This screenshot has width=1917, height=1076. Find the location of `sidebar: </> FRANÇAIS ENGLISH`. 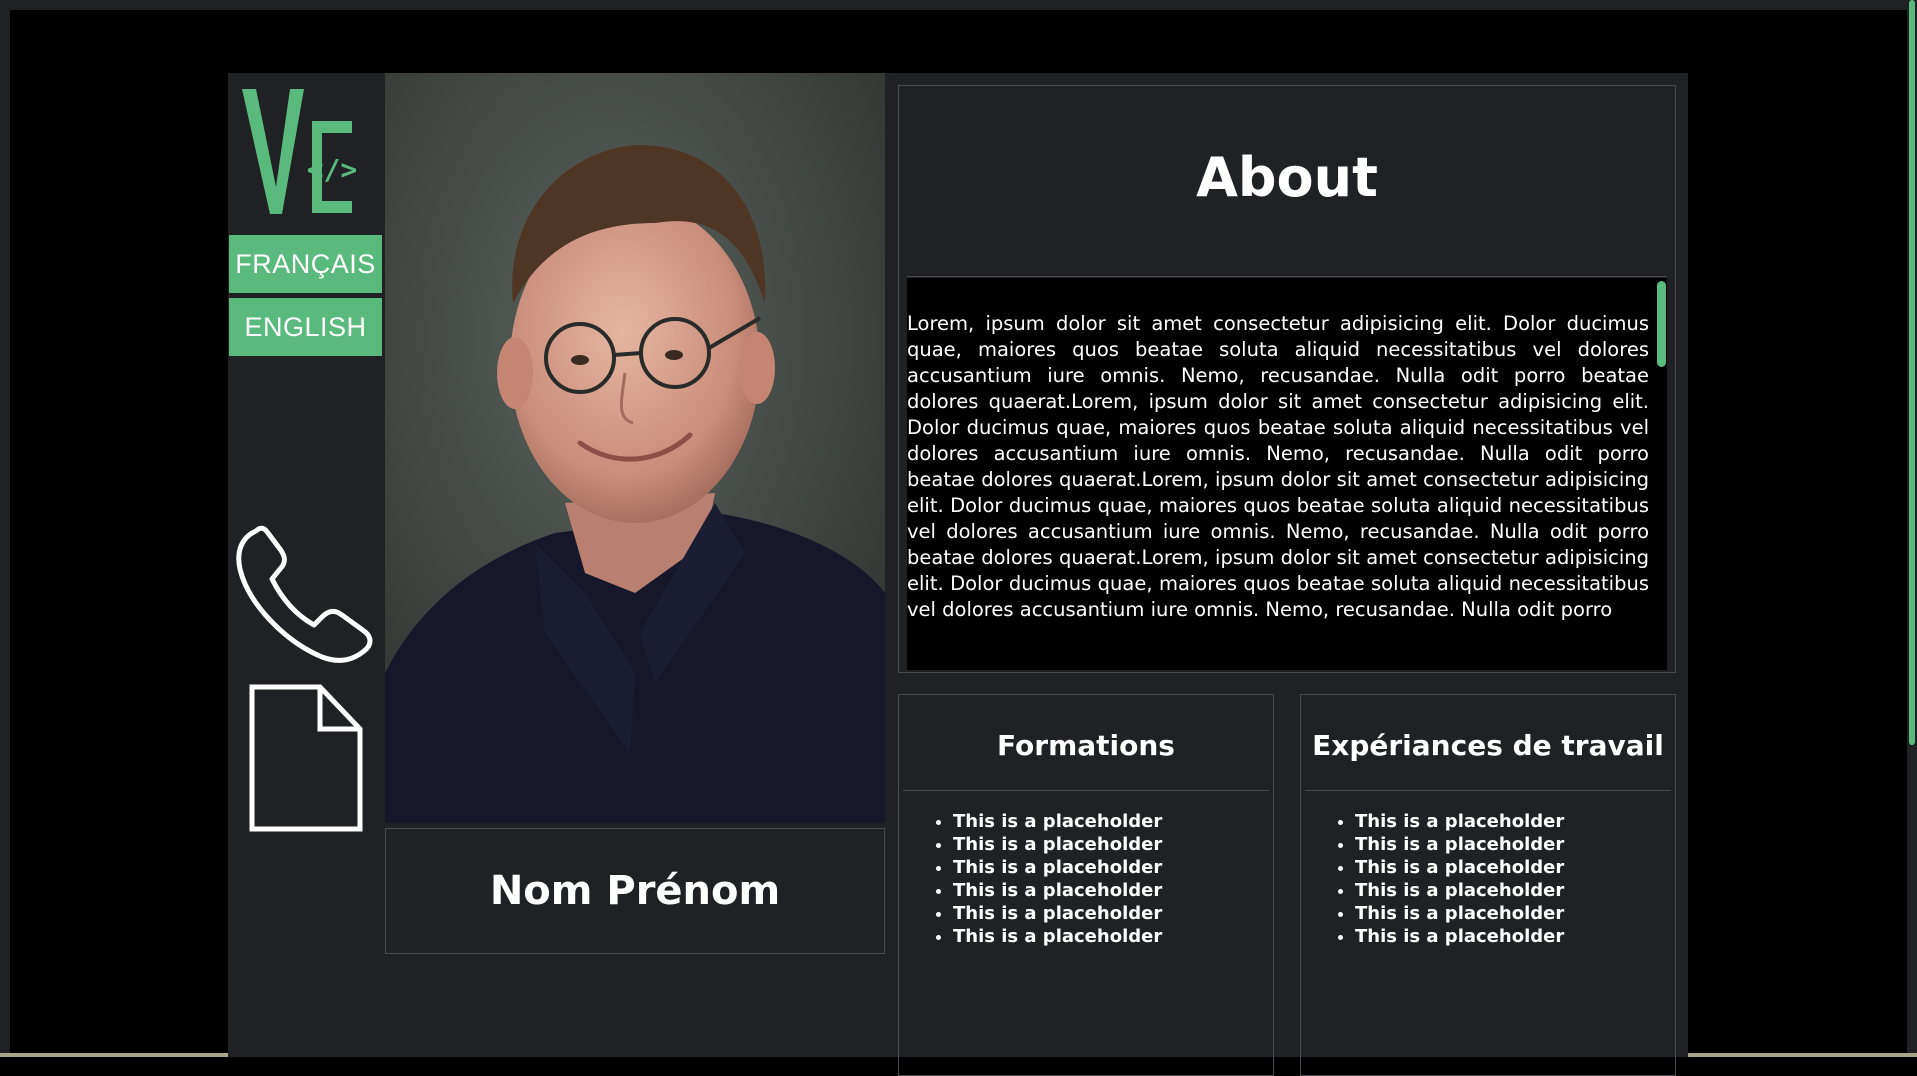

sidebar: </> FRANÇAIS ENGLISH is located at coordinates (306, 565).